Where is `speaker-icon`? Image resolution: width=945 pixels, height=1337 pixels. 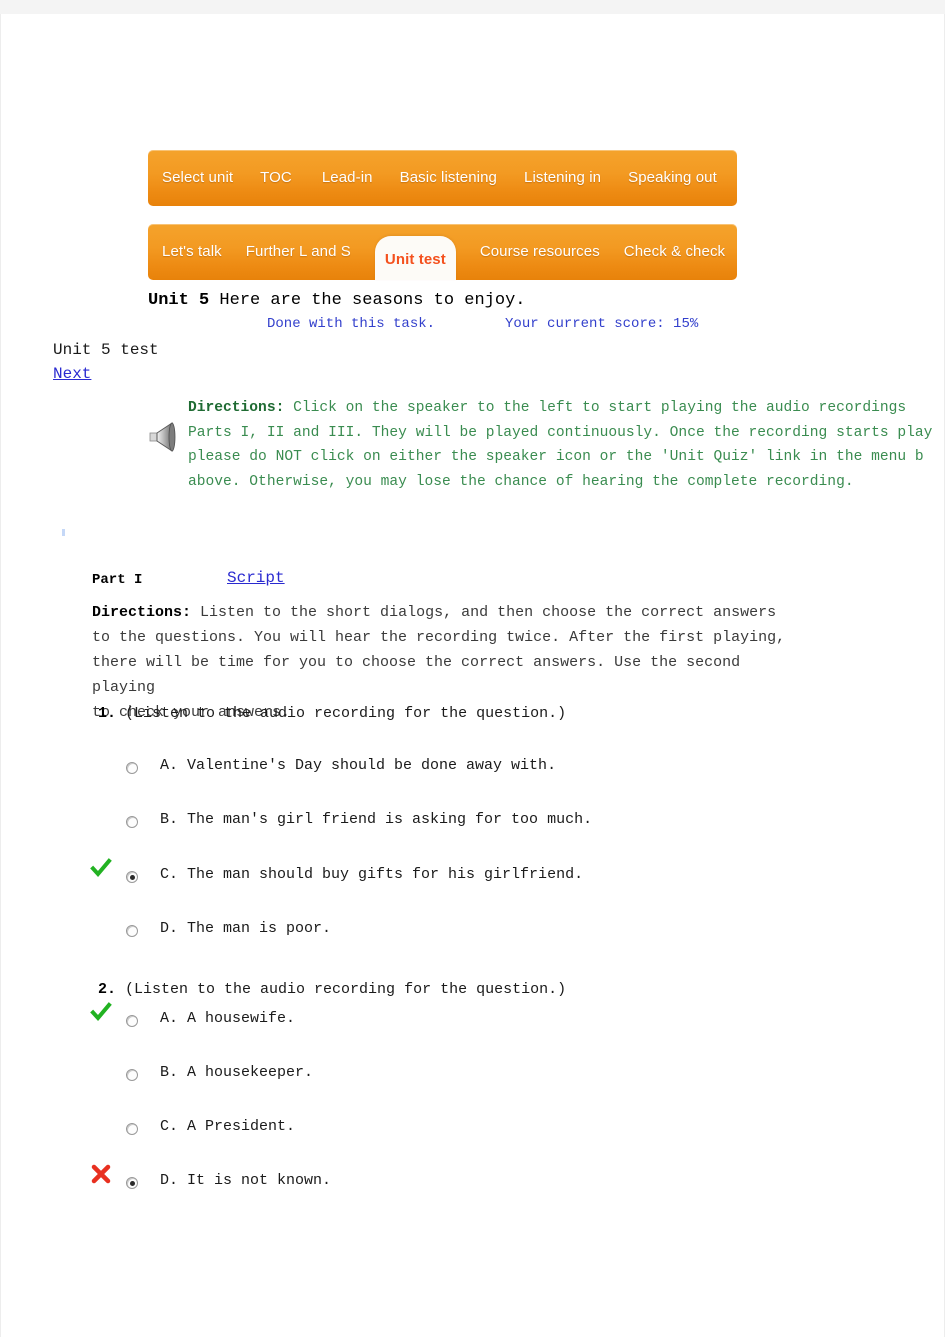
speaker-icon is located at coordinates (166, 437).